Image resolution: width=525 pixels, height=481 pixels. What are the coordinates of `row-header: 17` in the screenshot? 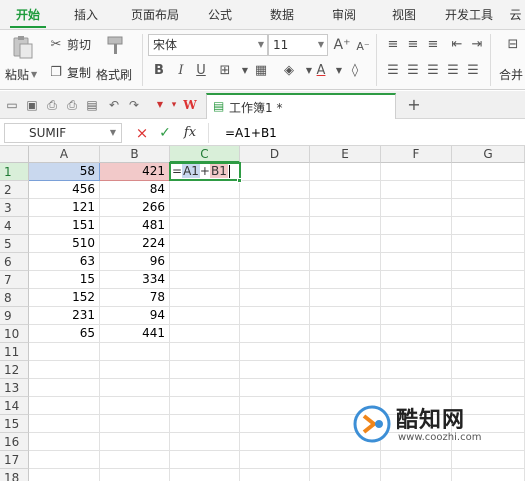 It's located at (14, 460).